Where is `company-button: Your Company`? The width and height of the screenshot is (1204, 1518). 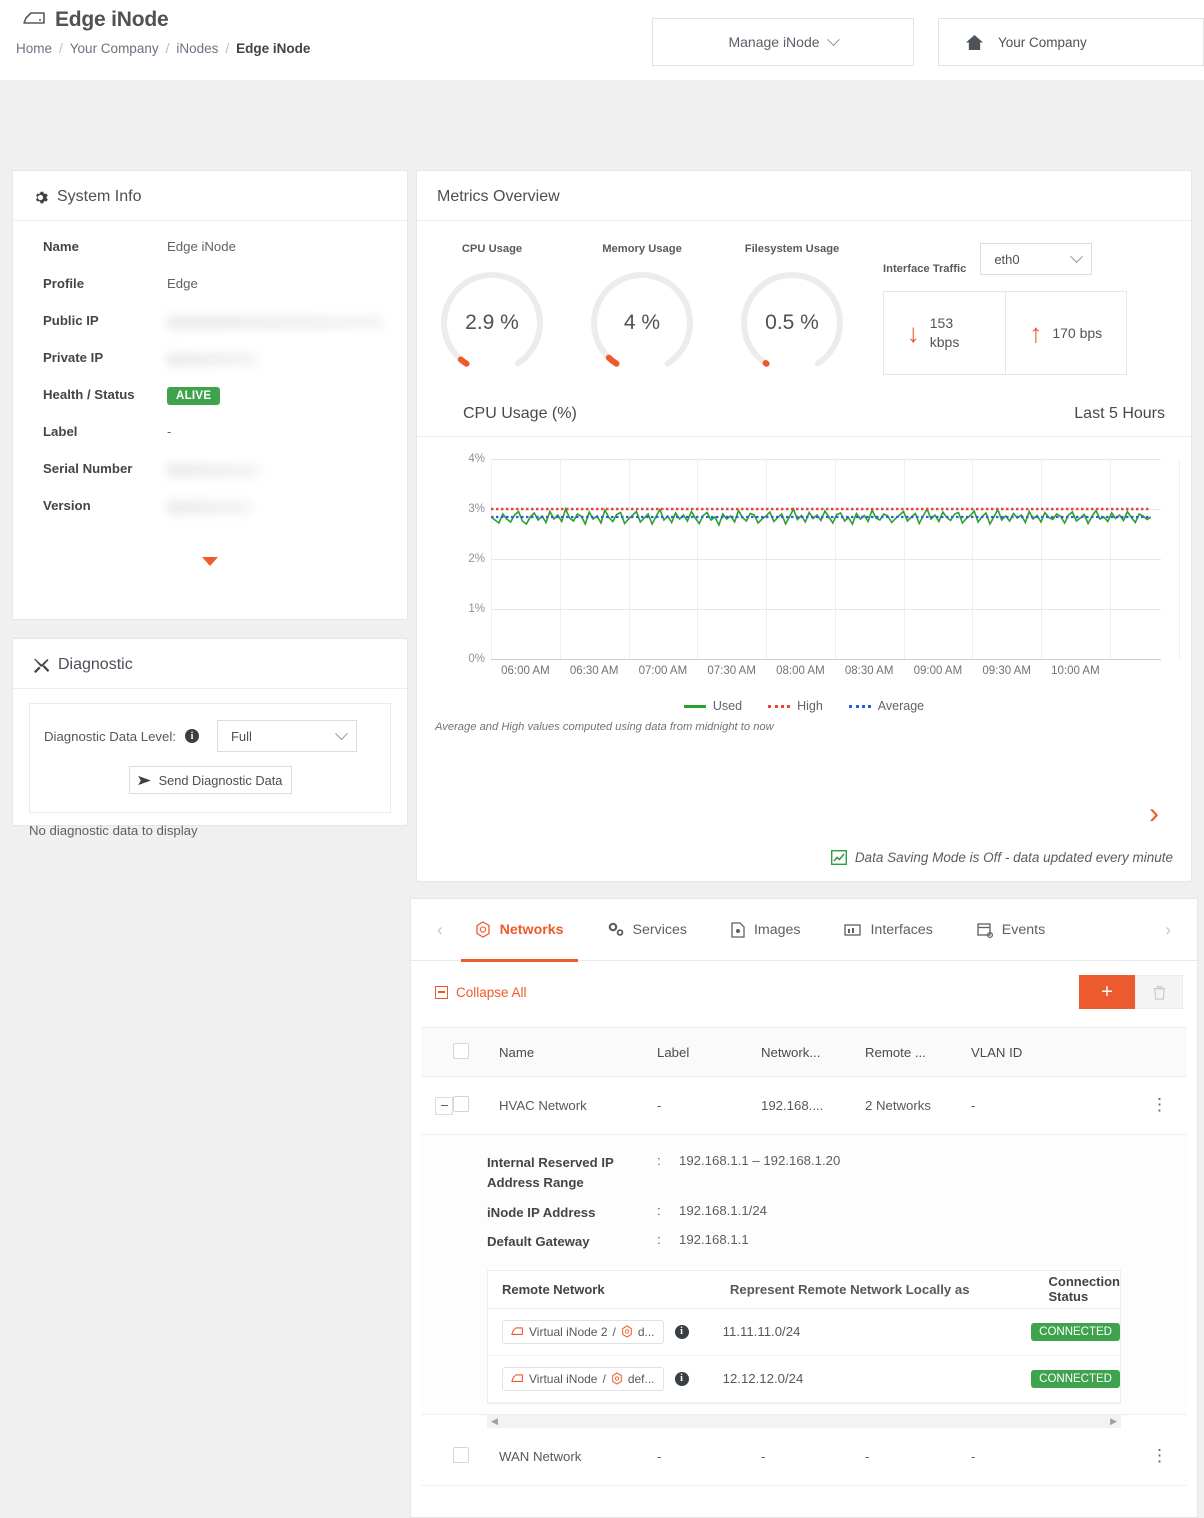 company-button: Your Company is located at coordinates (1071, 42).